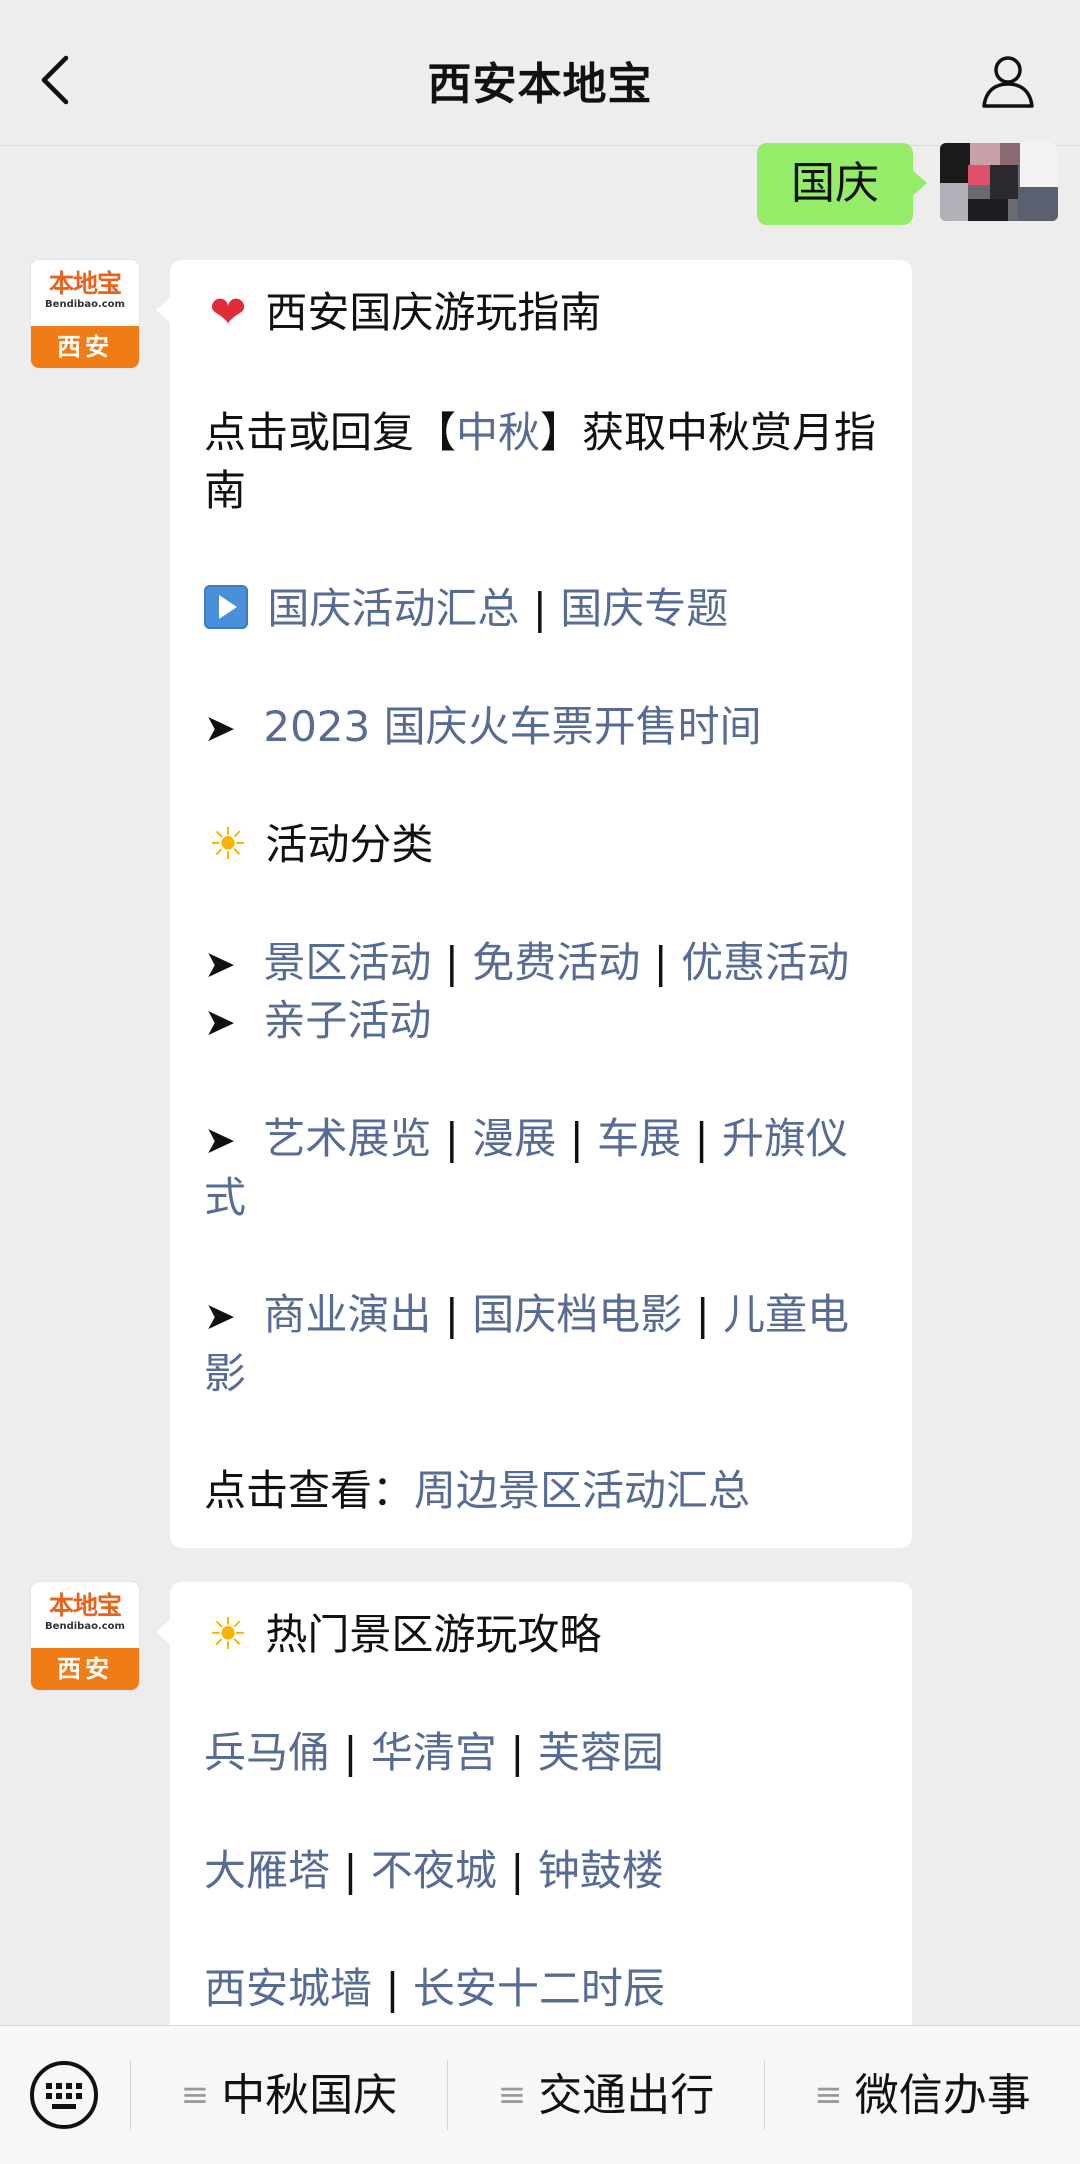  I want to click on link-comic-expo: 漫展, so click(514, 1138).